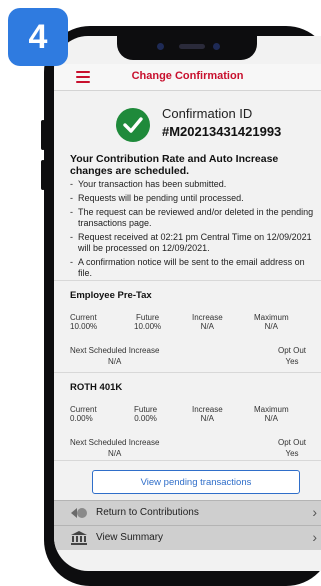 The image size is (321, 586). I want to click on view-summary-button: View Summary ›, so click(187, 537).